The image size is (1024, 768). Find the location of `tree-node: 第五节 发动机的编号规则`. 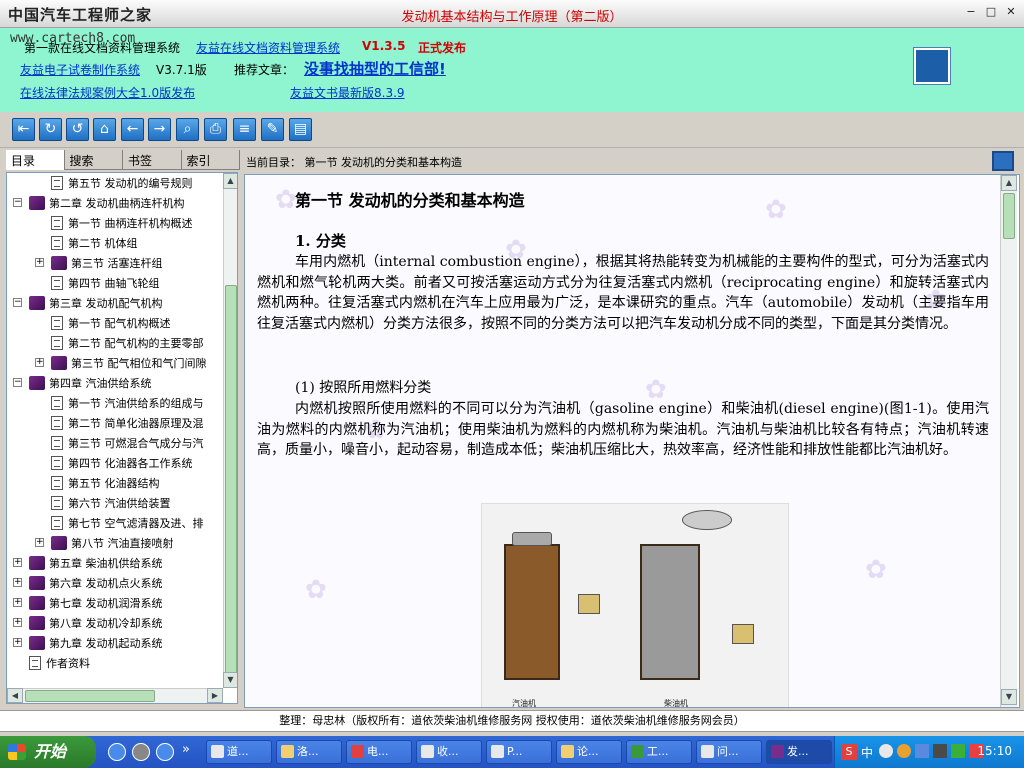

tree-node: 第五节 发动机的编号规则 is located at coordinates (136, 183).